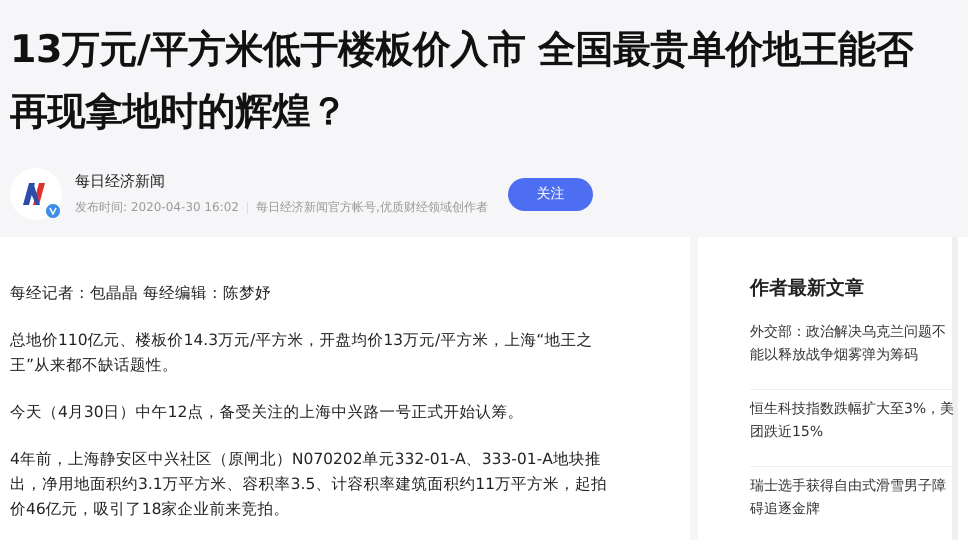 The image size is (968, 540). I want to click on follow-button: 关注, so click(550, 194).